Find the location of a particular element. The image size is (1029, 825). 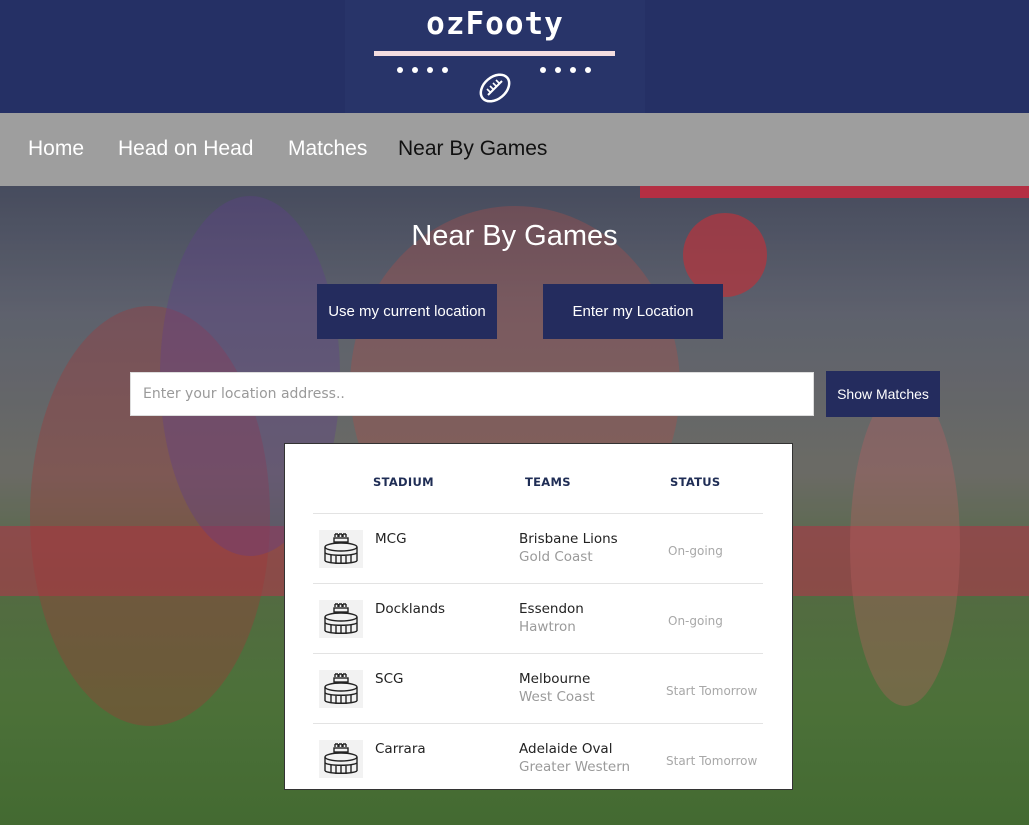

table-row: SCG Melbourne West Coast Start Tomorrow is located at coordinates (538, 688).